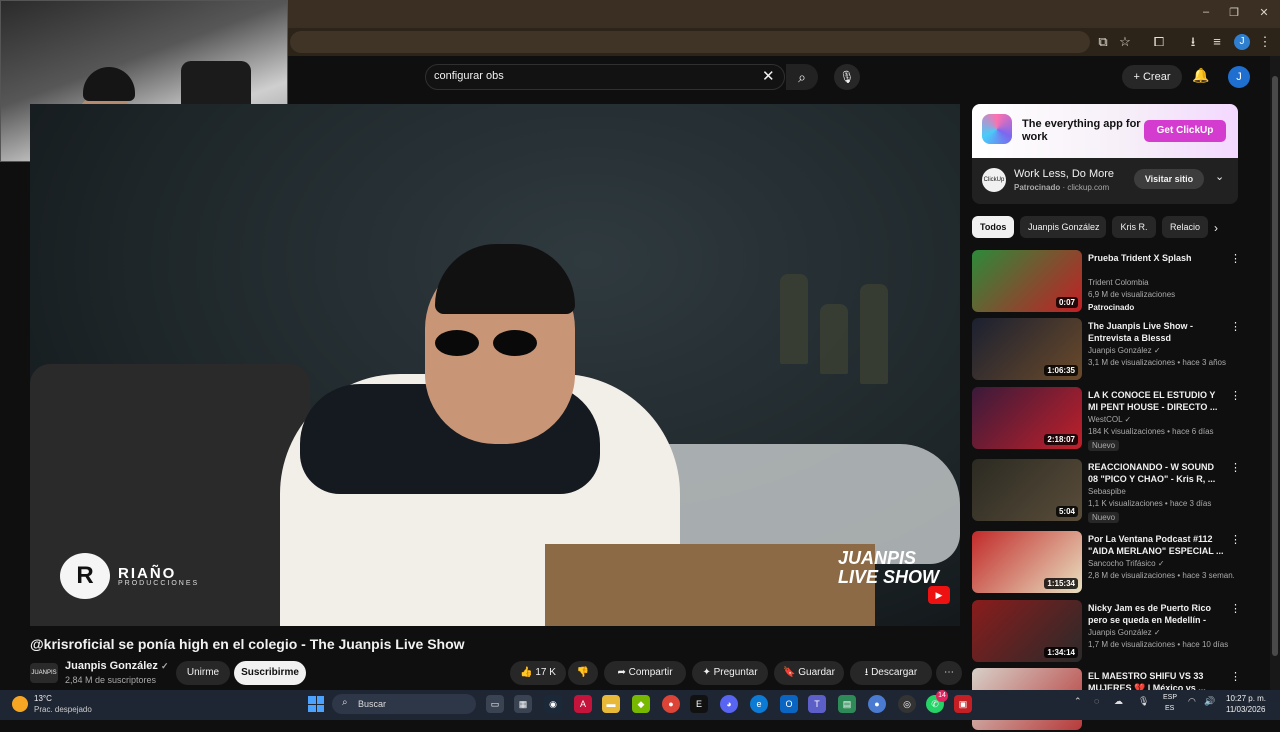  What do you see at coordinates (495, 704) in the screenshot?
I see `task-view-icon: ▭` at bounding box center [495, 704].